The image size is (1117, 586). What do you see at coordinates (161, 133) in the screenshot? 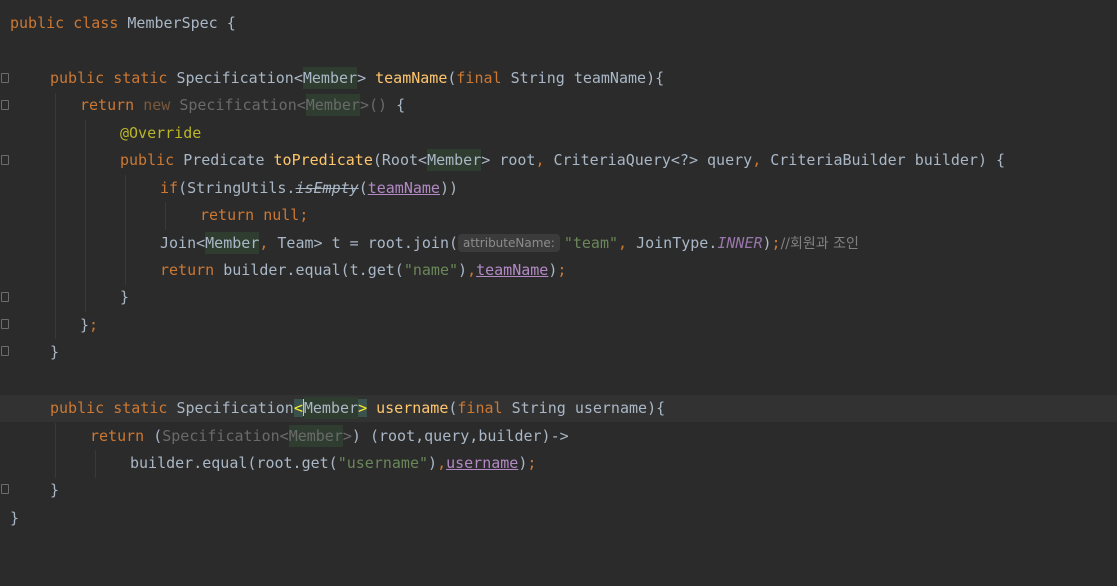
I see `annotation: @Override` at bounding box center [161, 133].